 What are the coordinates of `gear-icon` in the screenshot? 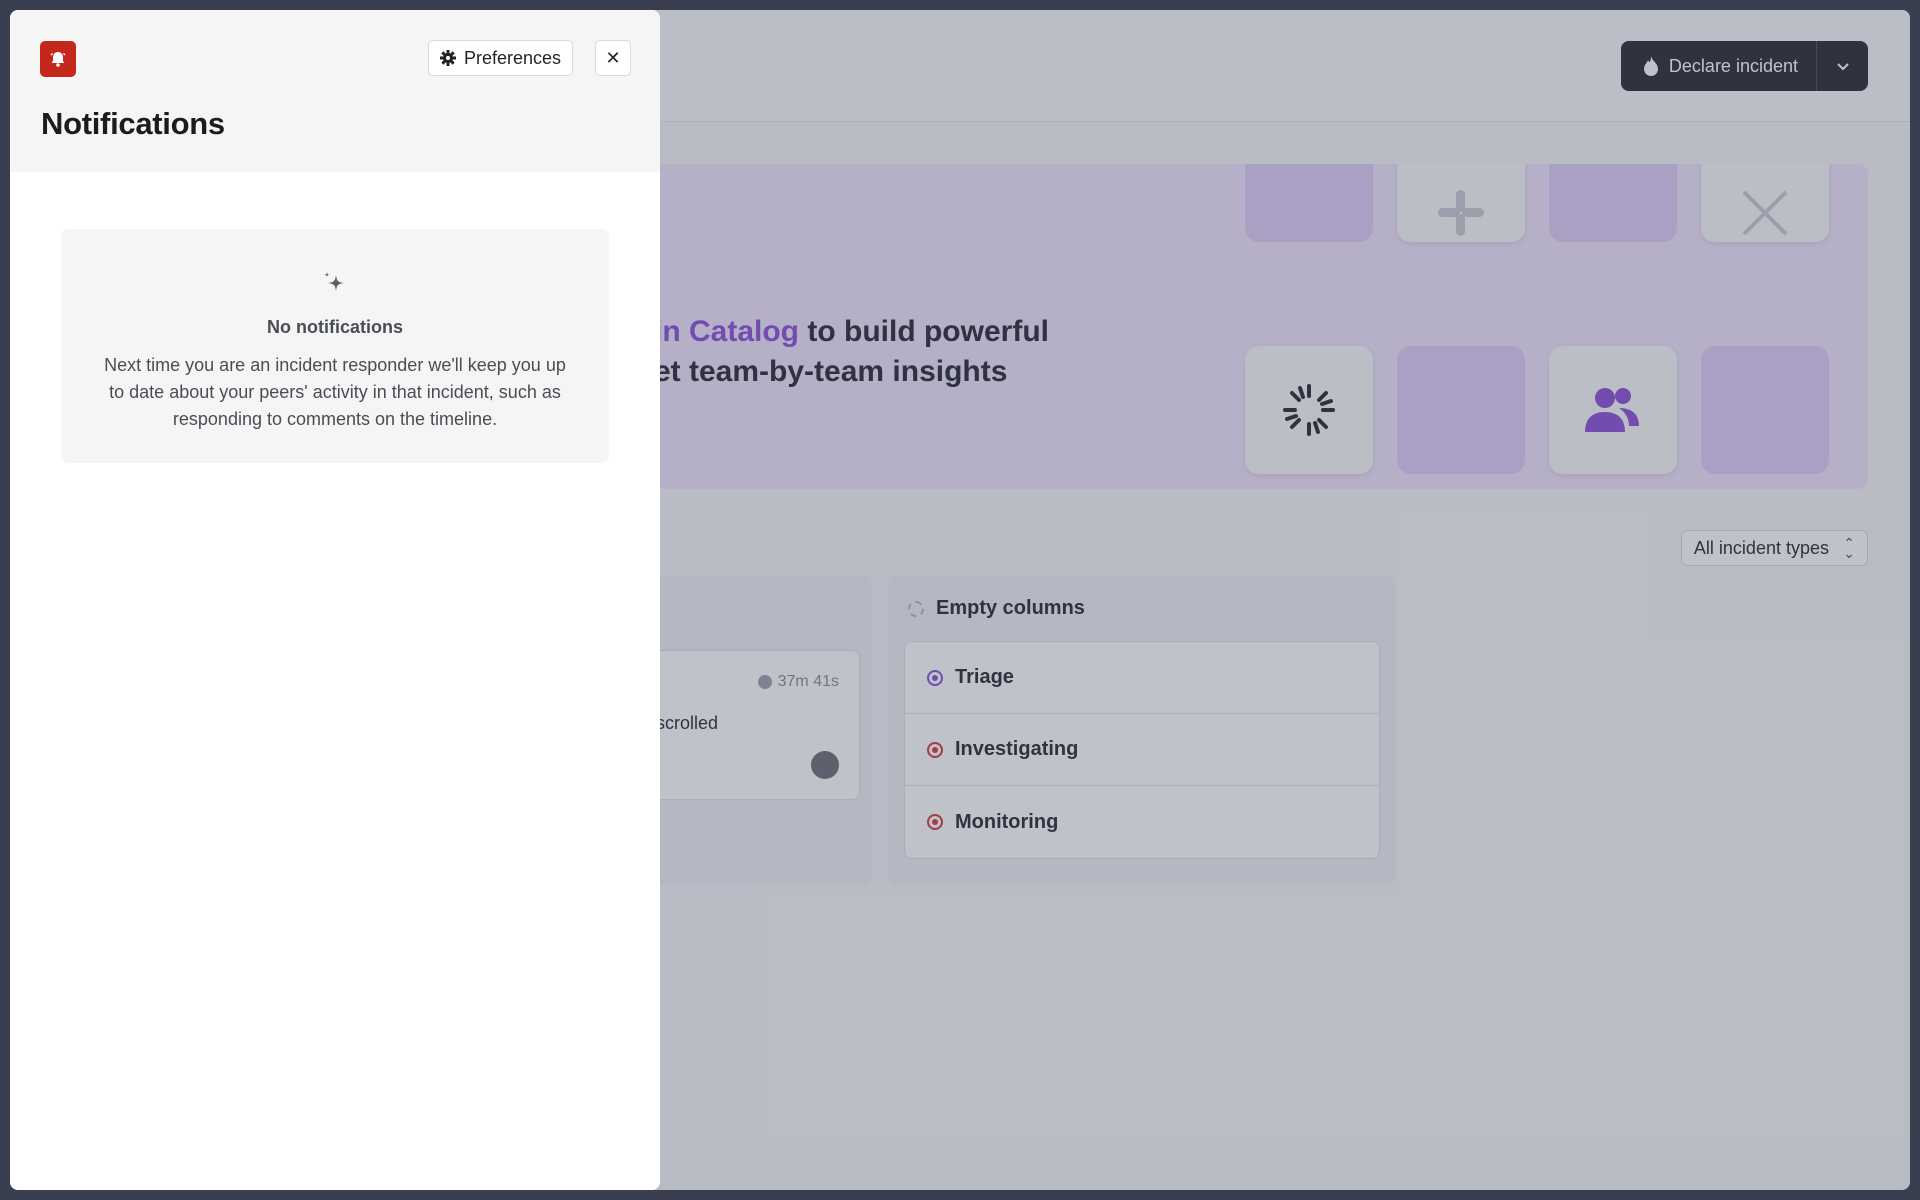 It's located at (448, 58).